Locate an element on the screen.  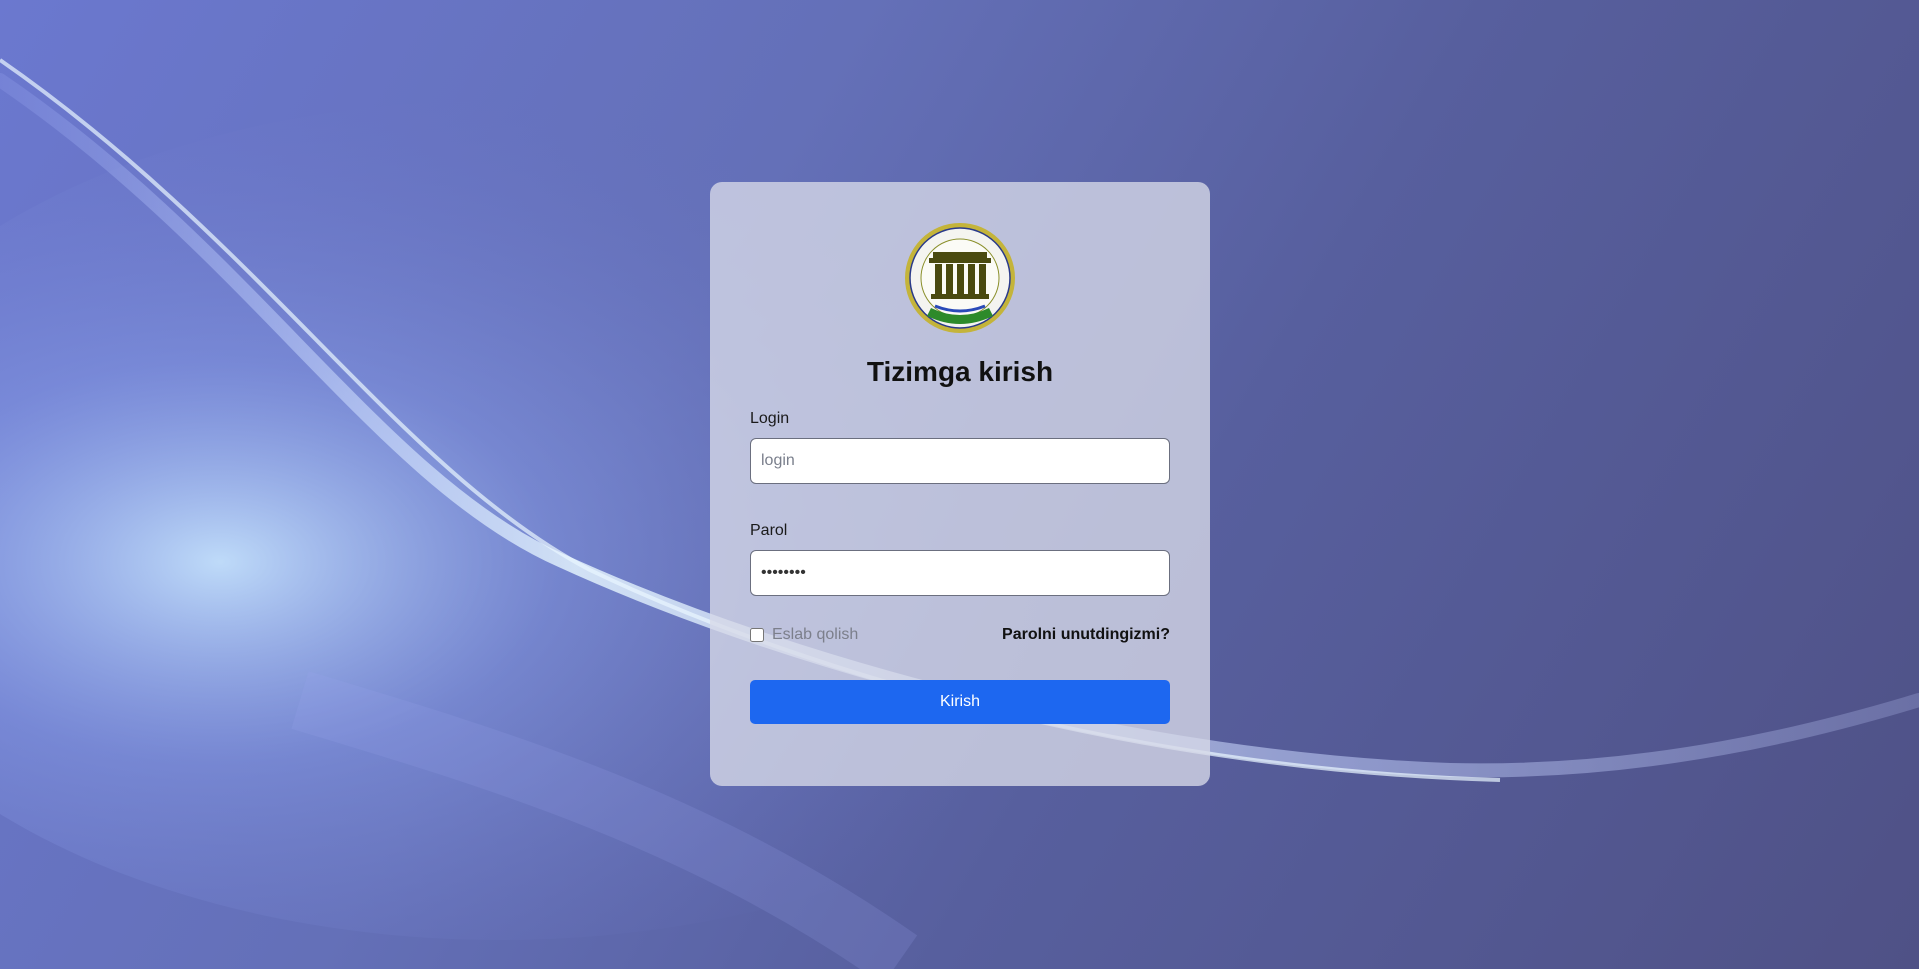
logo is located at coordinates (960, 281).